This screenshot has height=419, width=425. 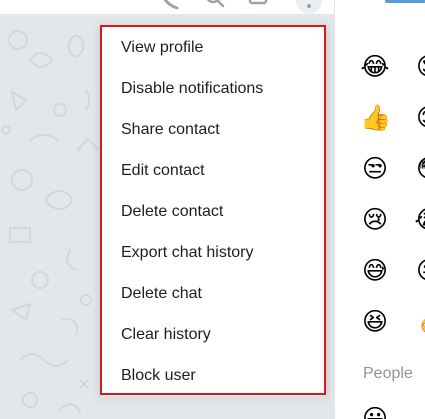 What do you see at coordinates (419, 118) in the screenshot?
I see `partial-emoji-icon: 😊` at bounding box center [419, 118].